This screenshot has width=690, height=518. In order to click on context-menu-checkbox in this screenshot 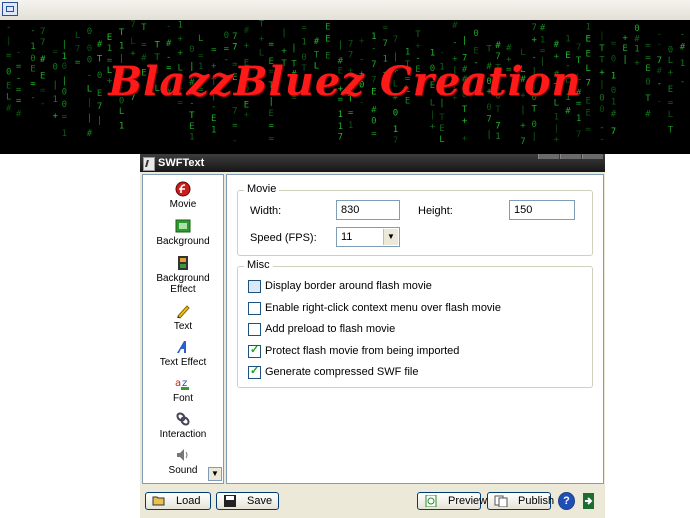, I will do `click(254, 308)`.